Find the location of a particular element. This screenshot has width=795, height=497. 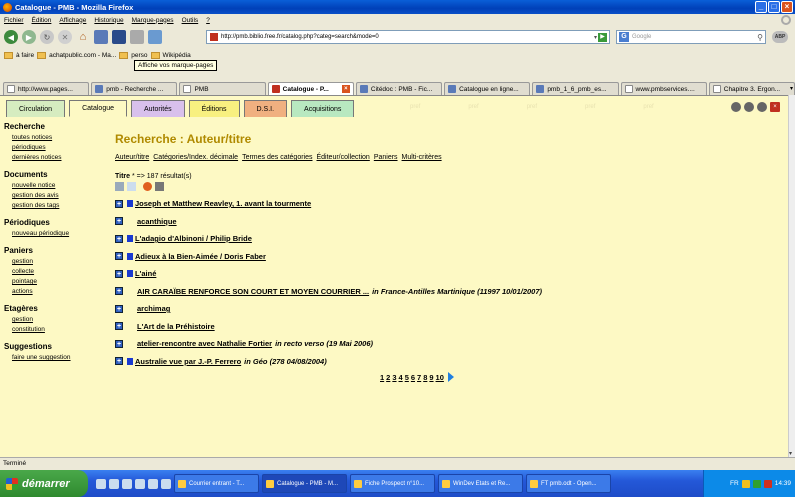

reload-button: ↻ is located at coordinates (47, 37).